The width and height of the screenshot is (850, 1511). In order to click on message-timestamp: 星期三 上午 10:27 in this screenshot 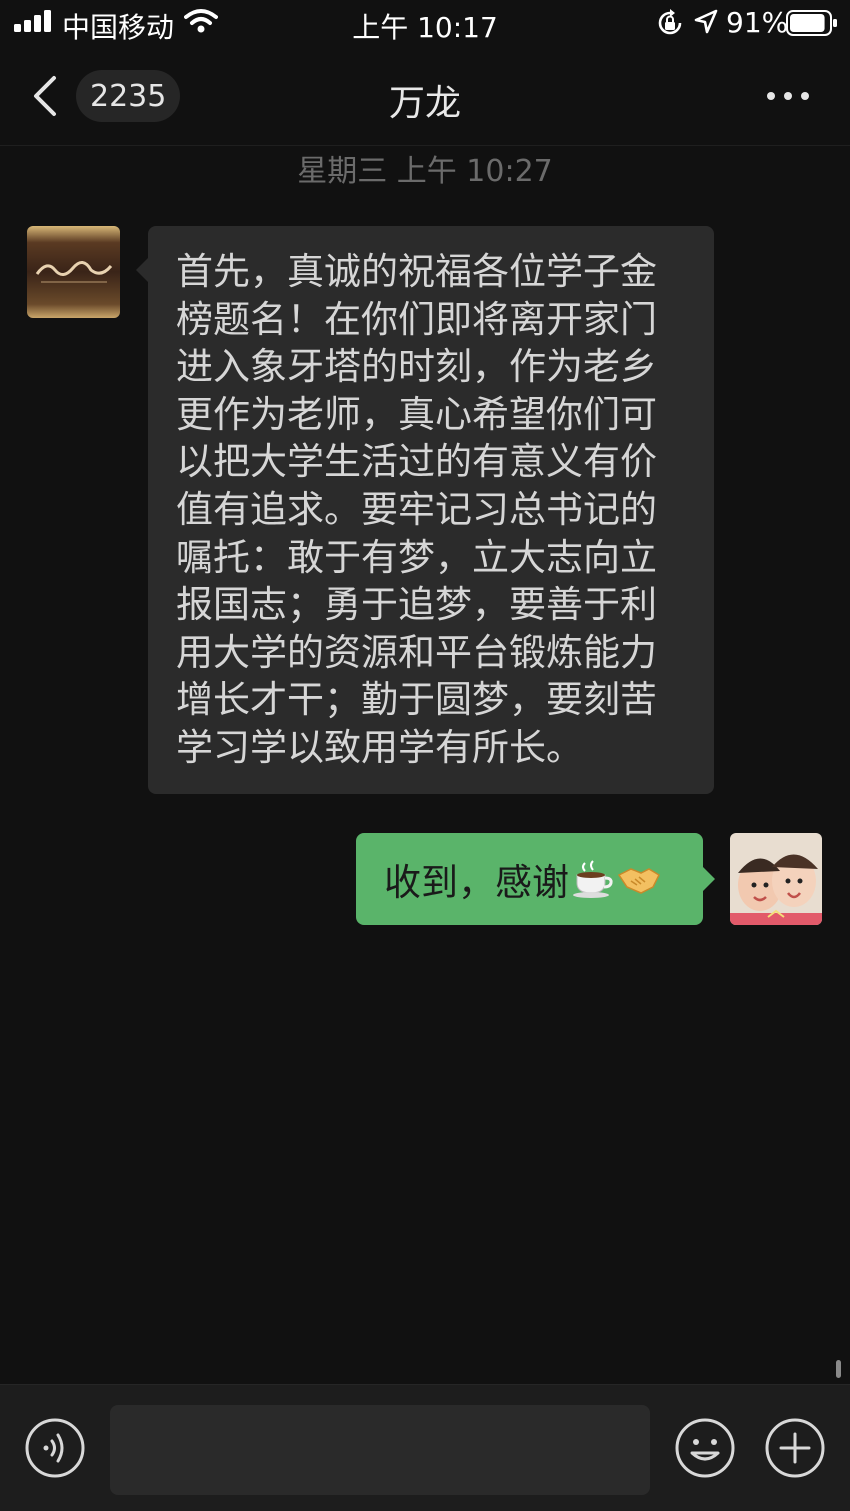, I will do `click(425, 171)`.